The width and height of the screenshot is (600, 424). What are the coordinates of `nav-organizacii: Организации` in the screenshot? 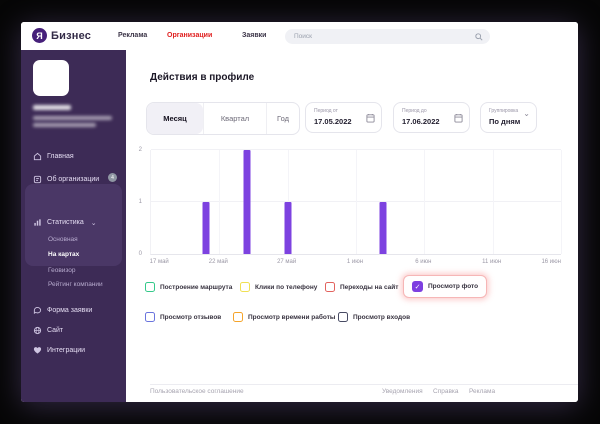 It's located at (189, 35).